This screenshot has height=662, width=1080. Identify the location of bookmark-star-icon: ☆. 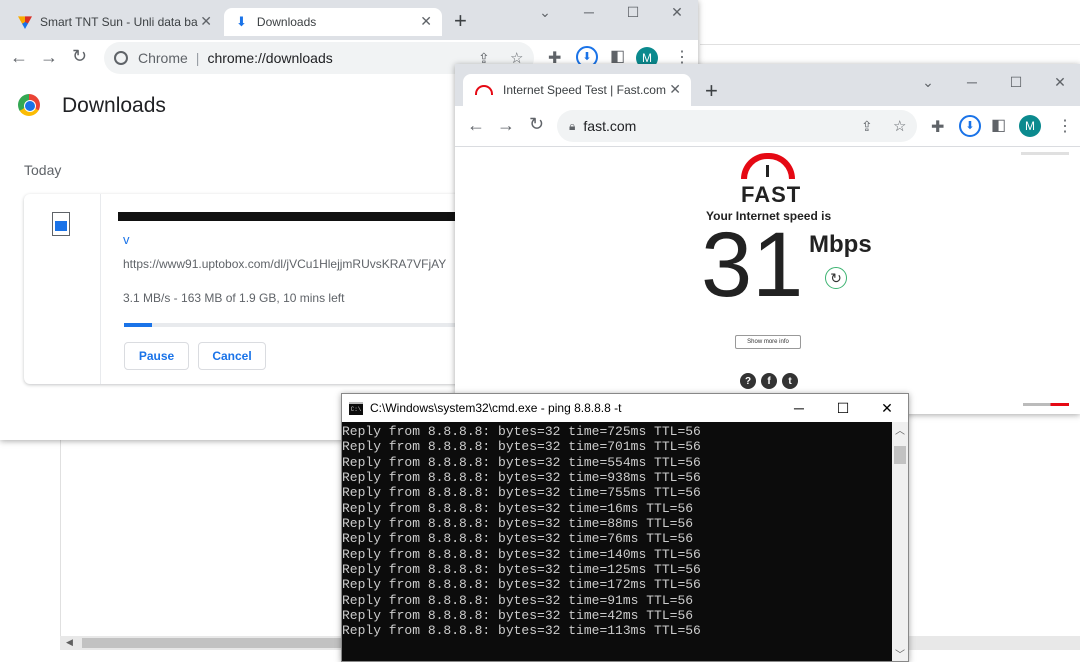
(899, 126).